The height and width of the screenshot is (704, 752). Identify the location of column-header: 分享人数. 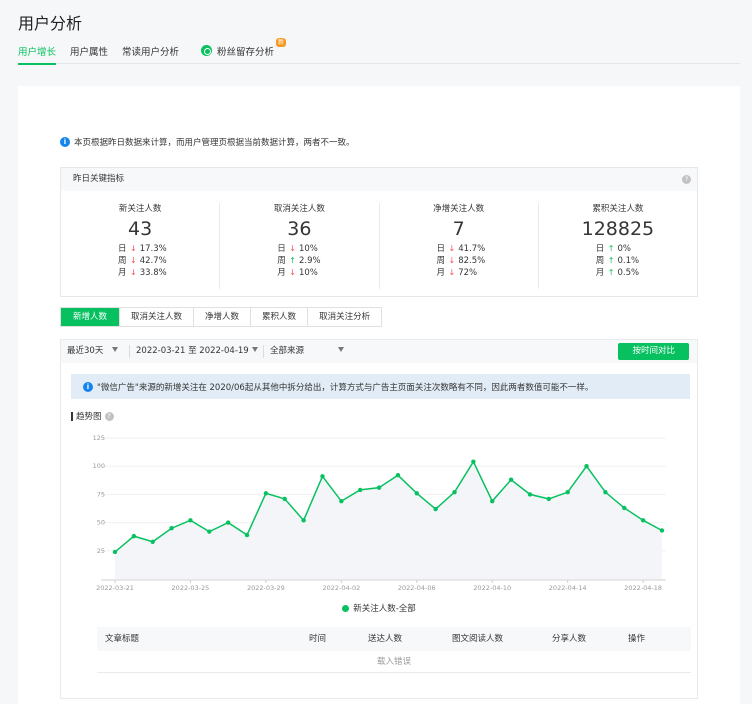
(569, 639).